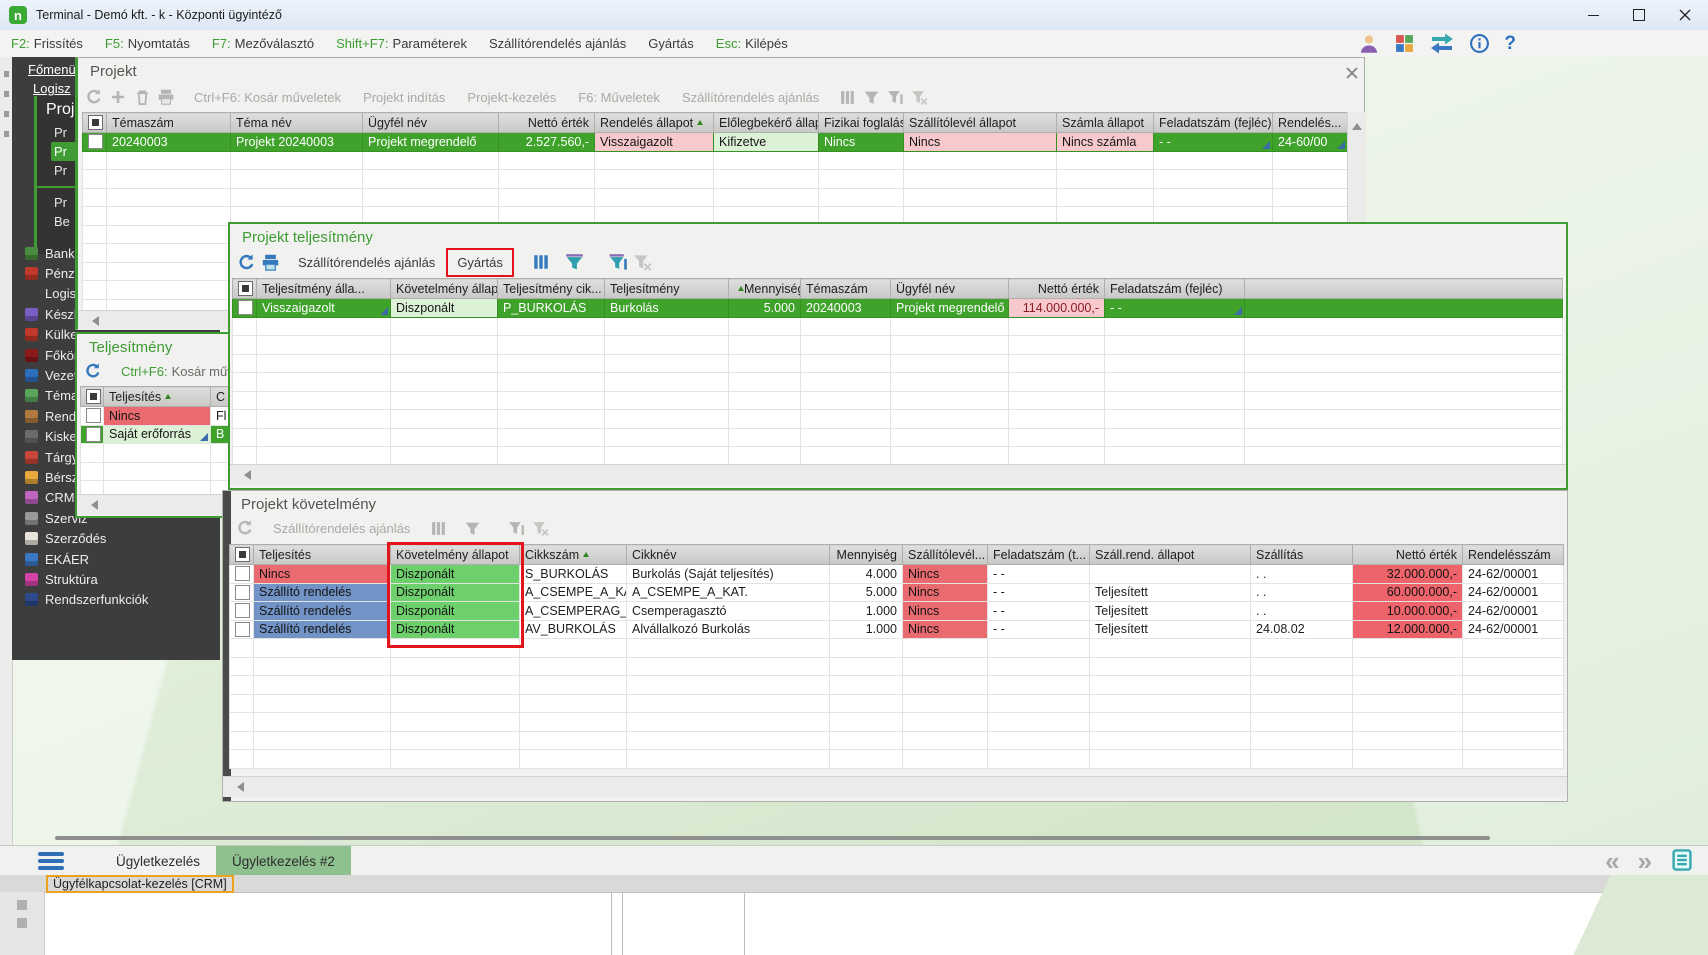 The image size is (1708, 955). What do you see at coordinates (949, 308) in the screenshot?
I see `cell-ugyfel: Projekt megrendelő` at bounding box center [949, 308].